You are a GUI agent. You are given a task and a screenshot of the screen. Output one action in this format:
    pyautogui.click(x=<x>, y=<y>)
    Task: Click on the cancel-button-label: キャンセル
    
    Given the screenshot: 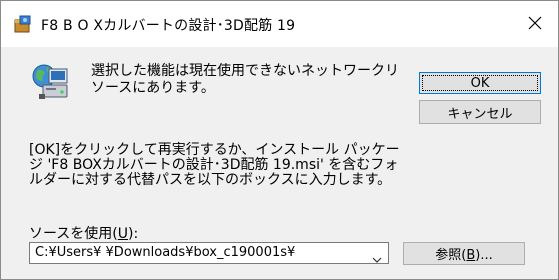 What is the action you would take?
    pyautogui.click(x=480, y=114)
    